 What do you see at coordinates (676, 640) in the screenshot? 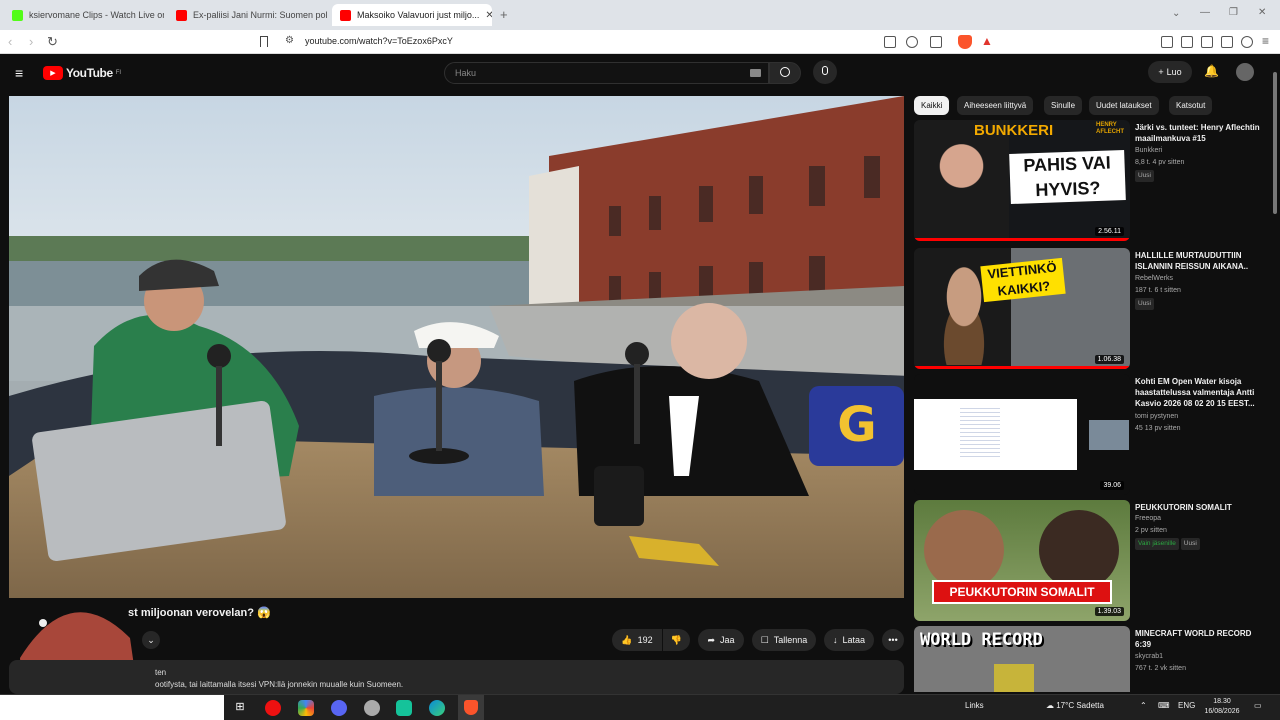
I see `dislike-button: 👎` at bounding box center [676, 640].